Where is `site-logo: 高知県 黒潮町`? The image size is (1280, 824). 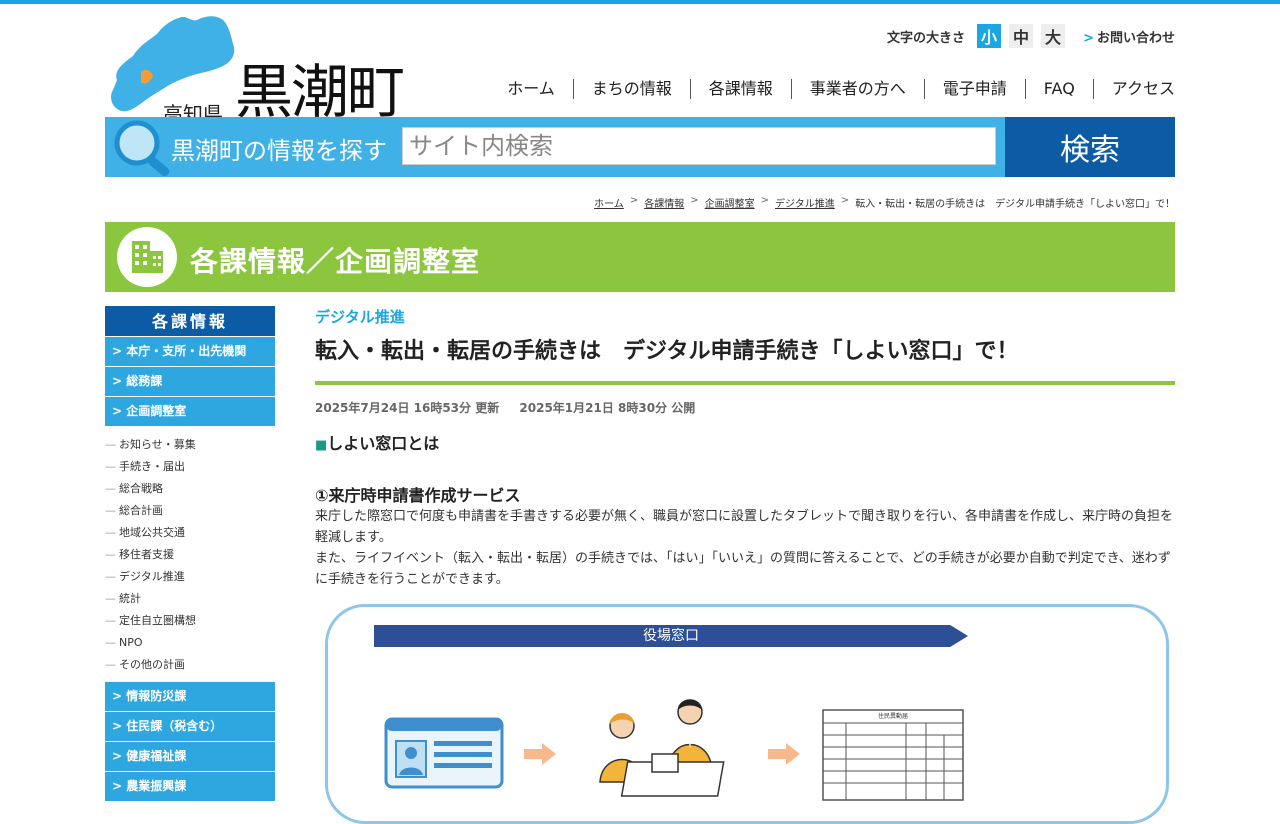
site-logo: 高知県 黒潮町 is located at coordinates (260, 68).